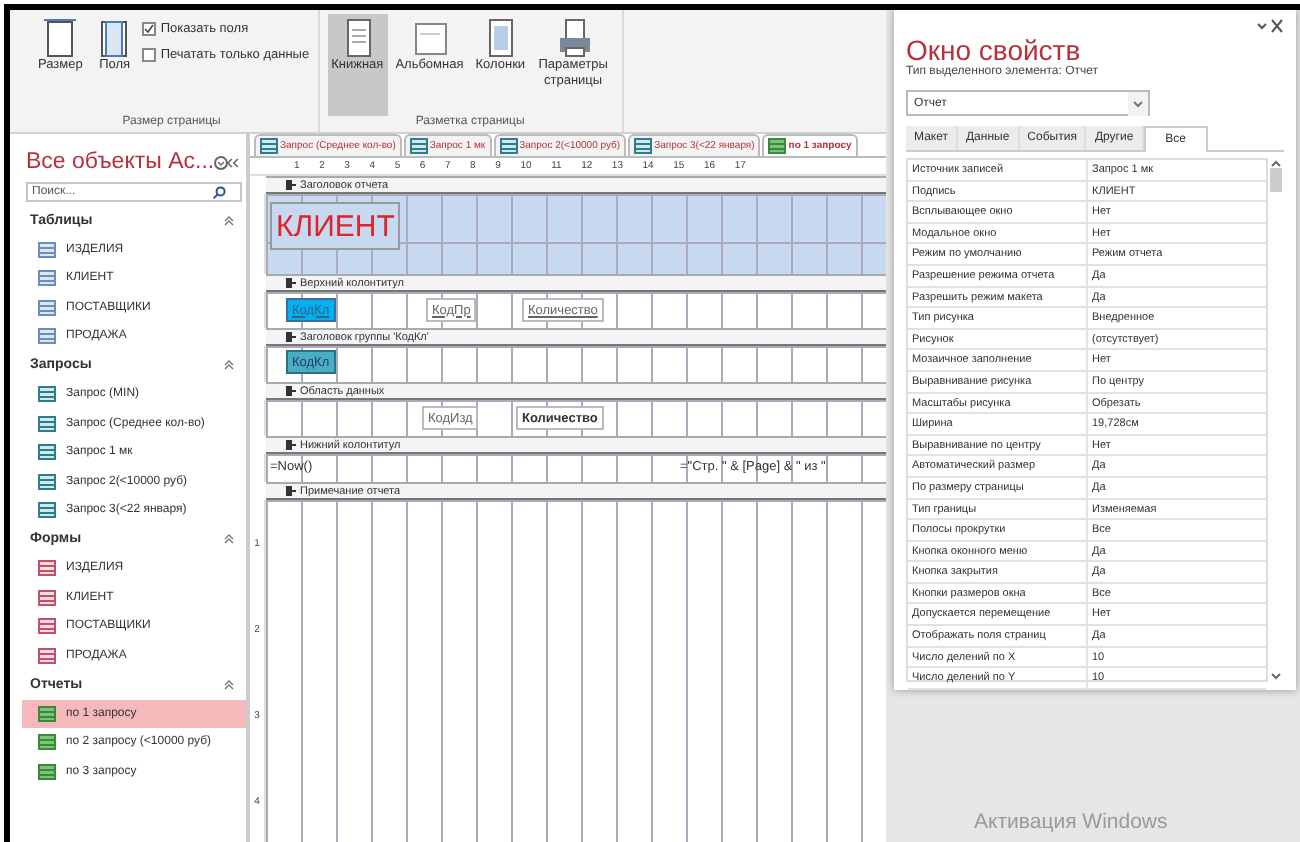 The height and width of the screenshot is (842, 1300). Describe the element at coordinates (429, 38) in the screenshot. I see `landscape-page-icon` at that location.